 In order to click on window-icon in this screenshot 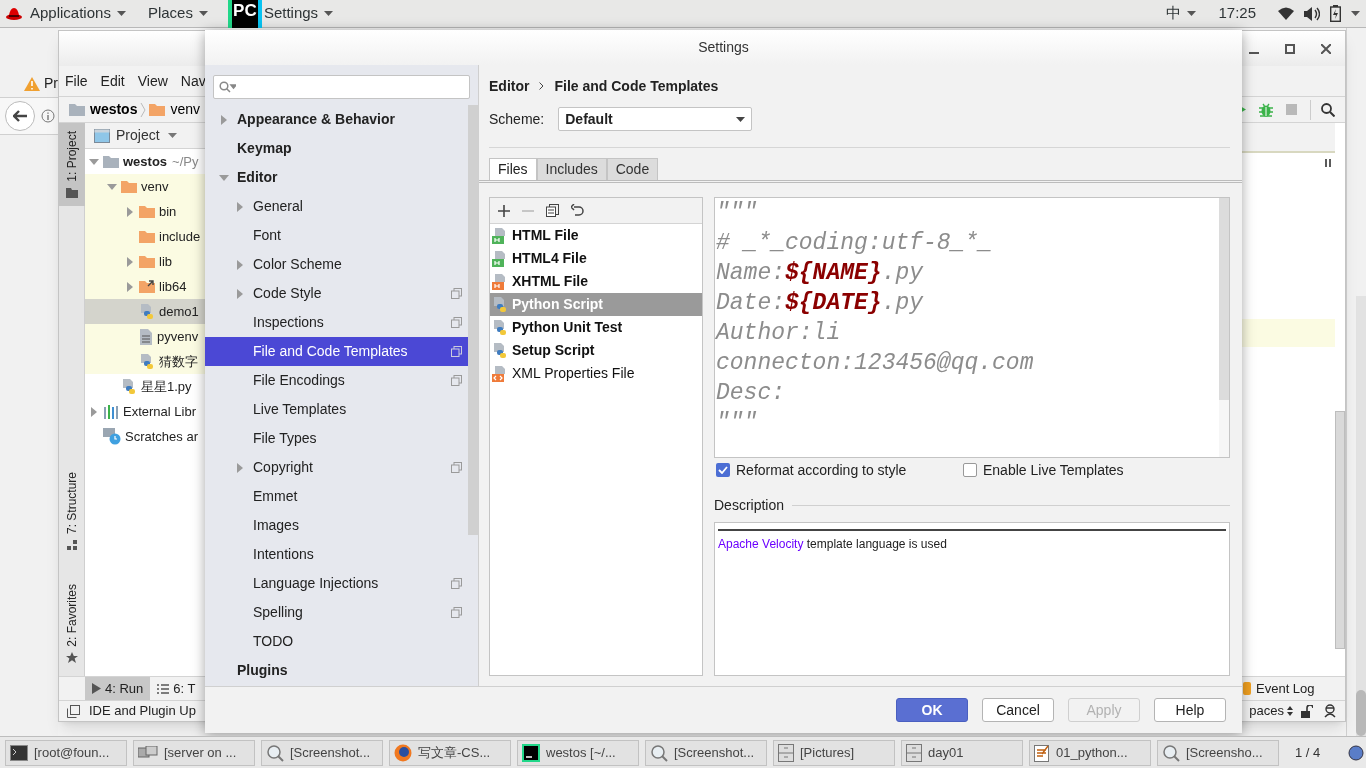, I will do `click(73, 711)`.